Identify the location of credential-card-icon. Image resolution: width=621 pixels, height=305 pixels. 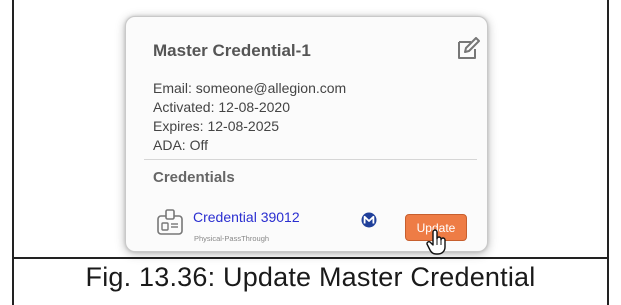
(170, 222).